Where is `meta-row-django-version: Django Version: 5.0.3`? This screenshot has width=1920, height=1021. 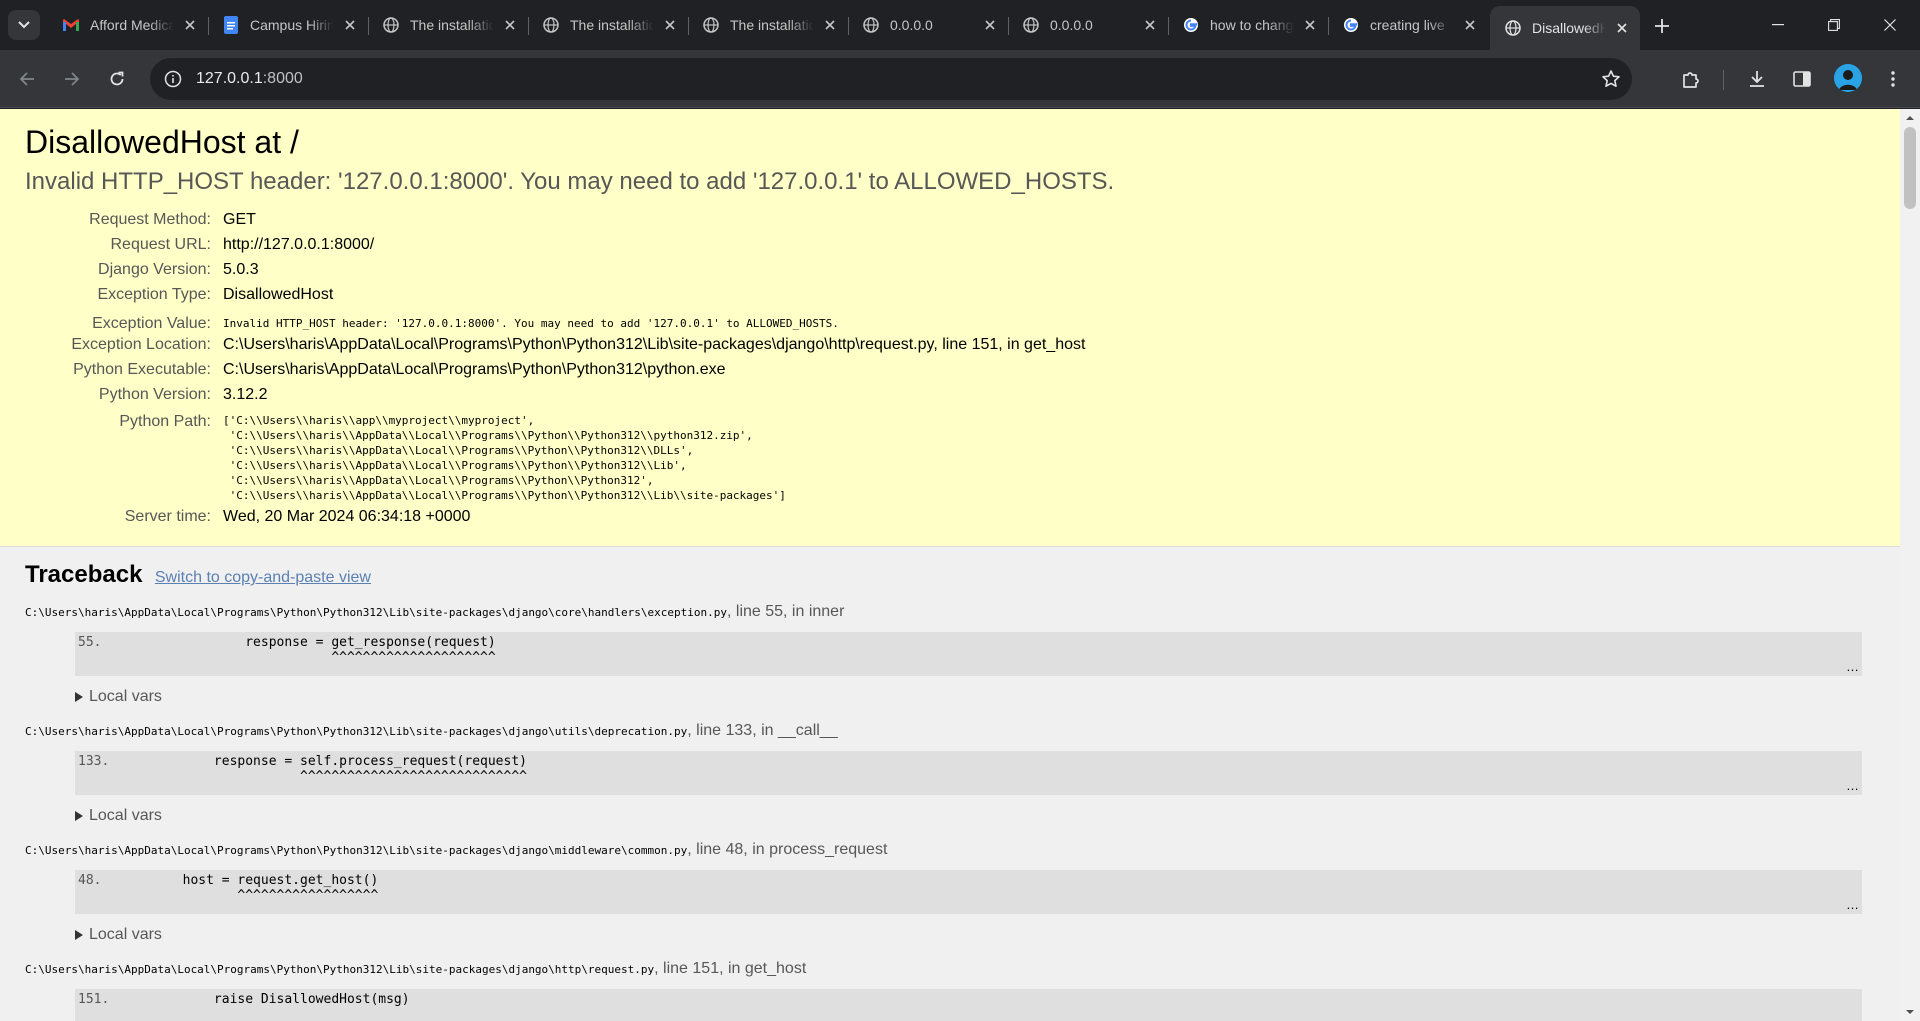
meta-row-django-version: Django Version: 5.0.3 is located at coordinates (950, 273).